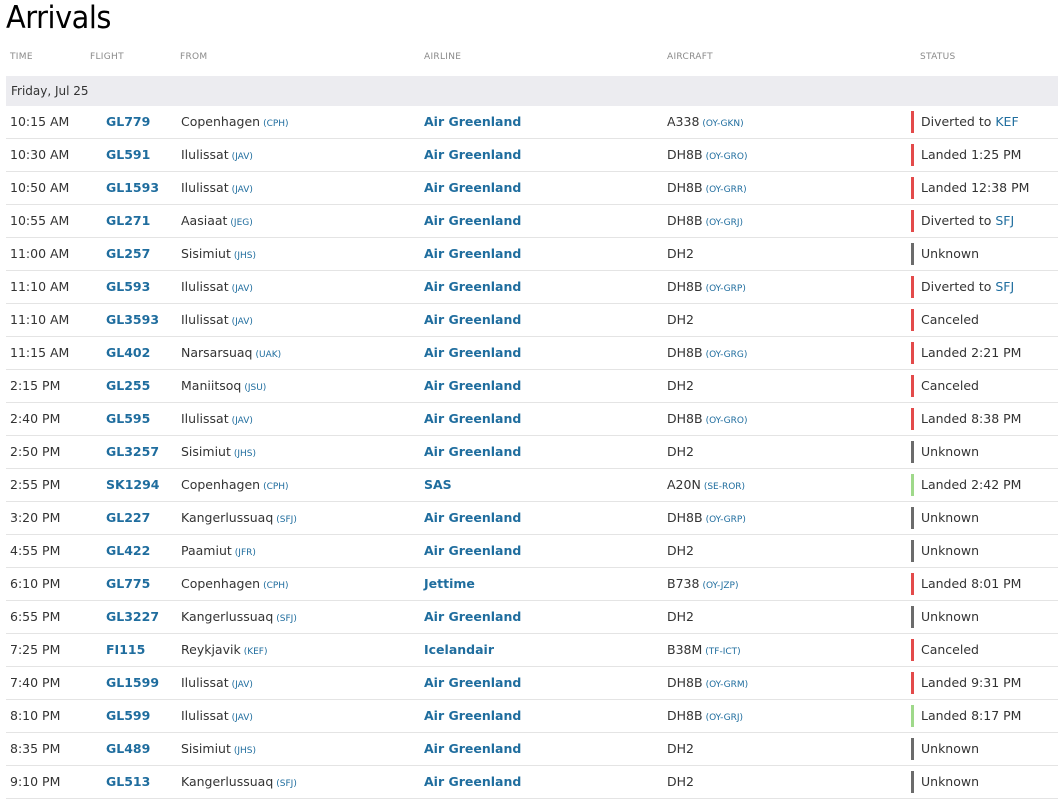  What do you see at coordinates (128, 352) in the screenshot?
I see `flight-number-link: GL402` at bounding box center [128, 352].